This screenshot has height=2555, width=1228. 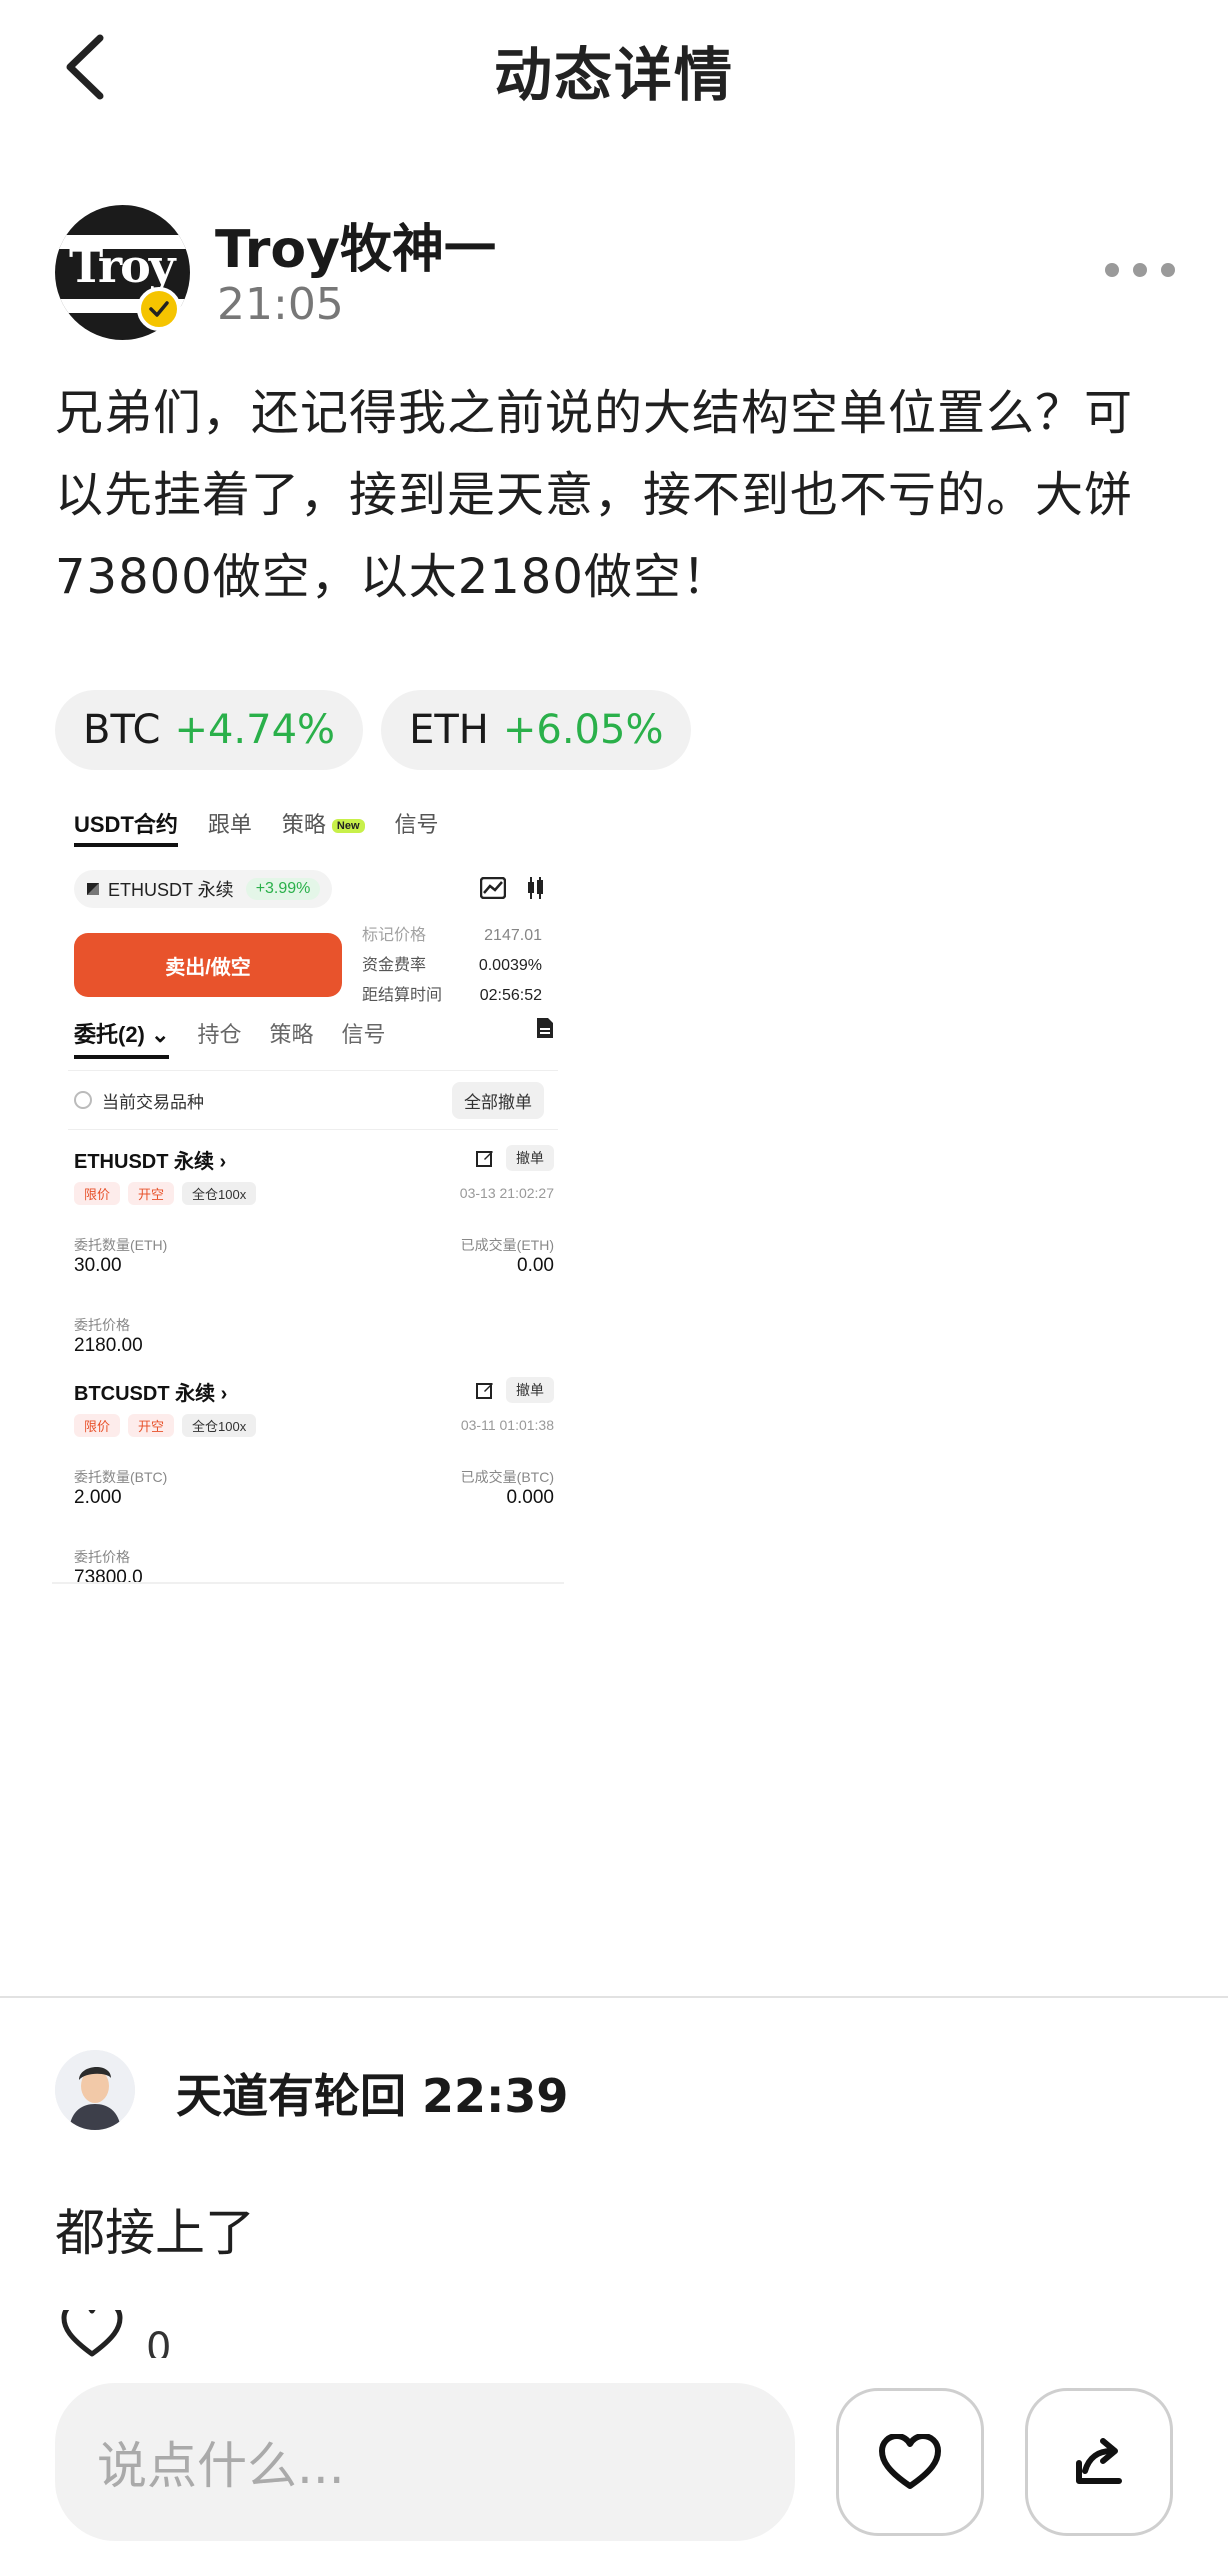 What do you see at coordinates (171, 890) in the screenshot?
I see `image-pair-name: ETHUSDT 永续` at bounding box center [171, 890].